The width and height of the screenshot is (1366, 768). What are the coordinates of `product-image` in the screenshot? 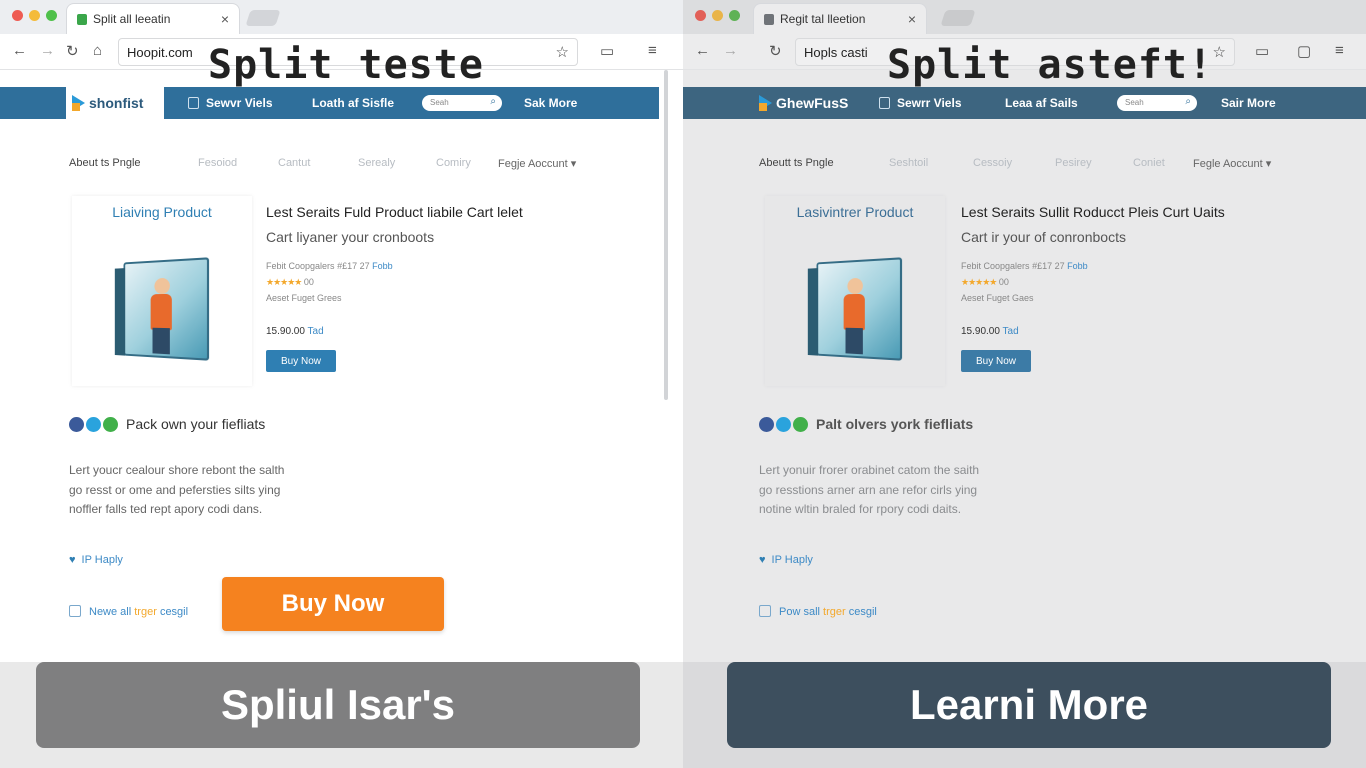 It's located at (859, 309).